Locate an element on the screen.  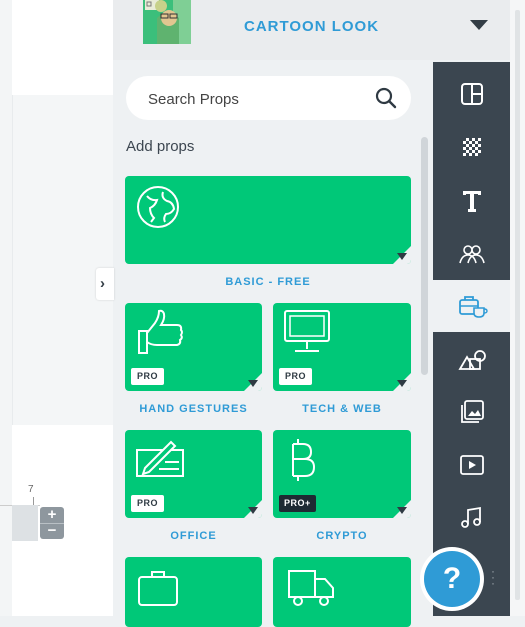
category-card-hand-gestures: PRO is located at coordinates (193, 347).